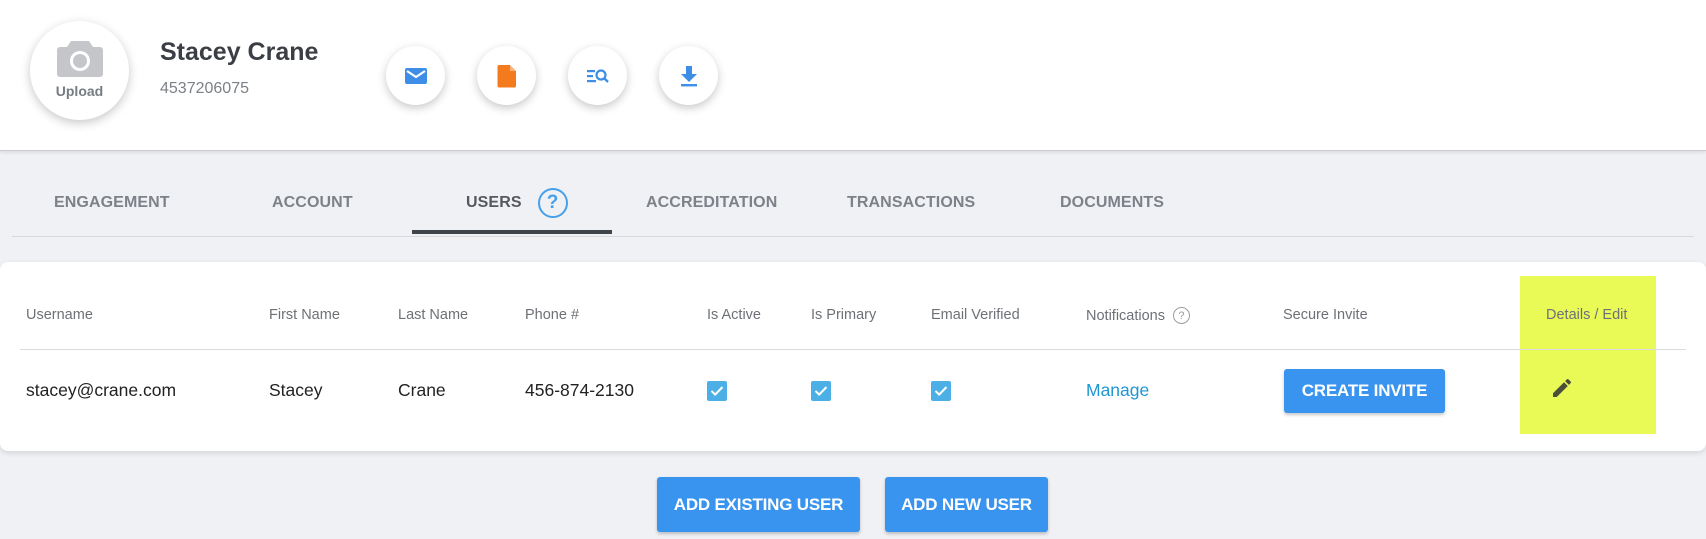 The image size is (1706, 539). I want to click on column-header-first-name: First Name, so click(304, 315).